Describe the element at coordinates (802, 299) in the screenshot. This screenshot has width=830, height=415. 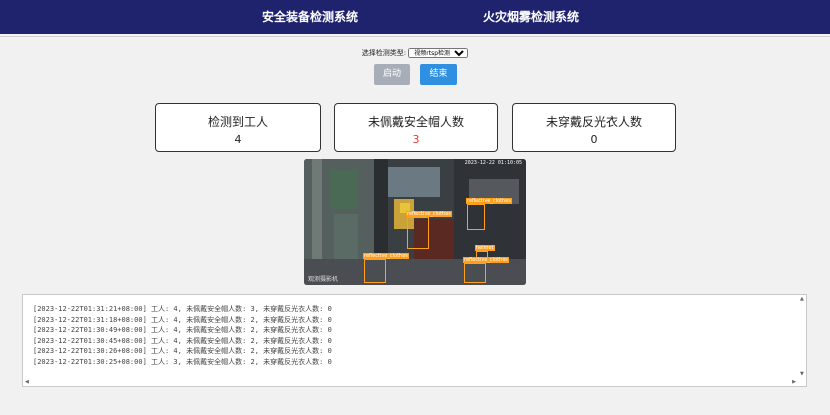
I see `scroll-up-icon: ▲` at that location.